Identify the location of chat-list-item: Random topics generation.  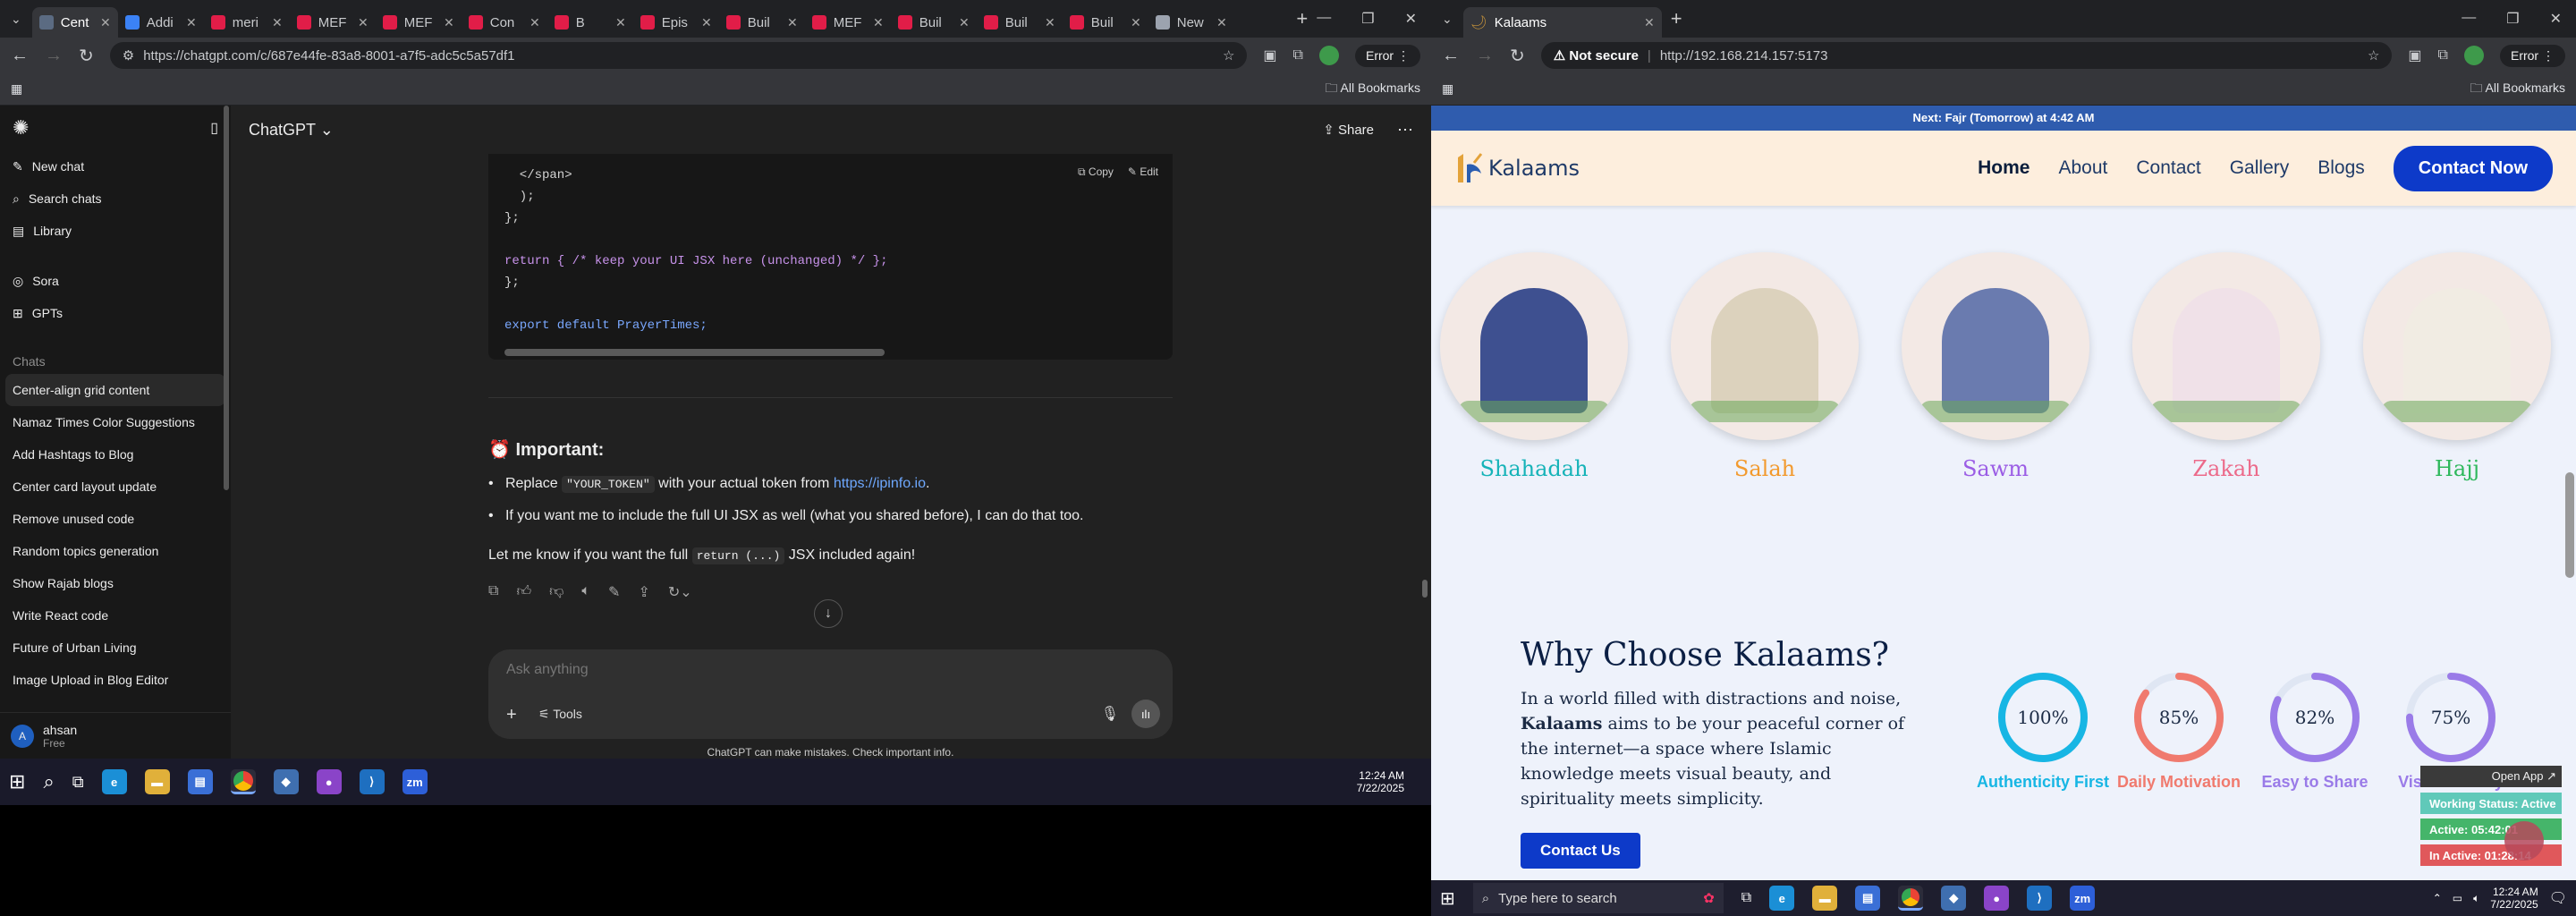
(115, 551).